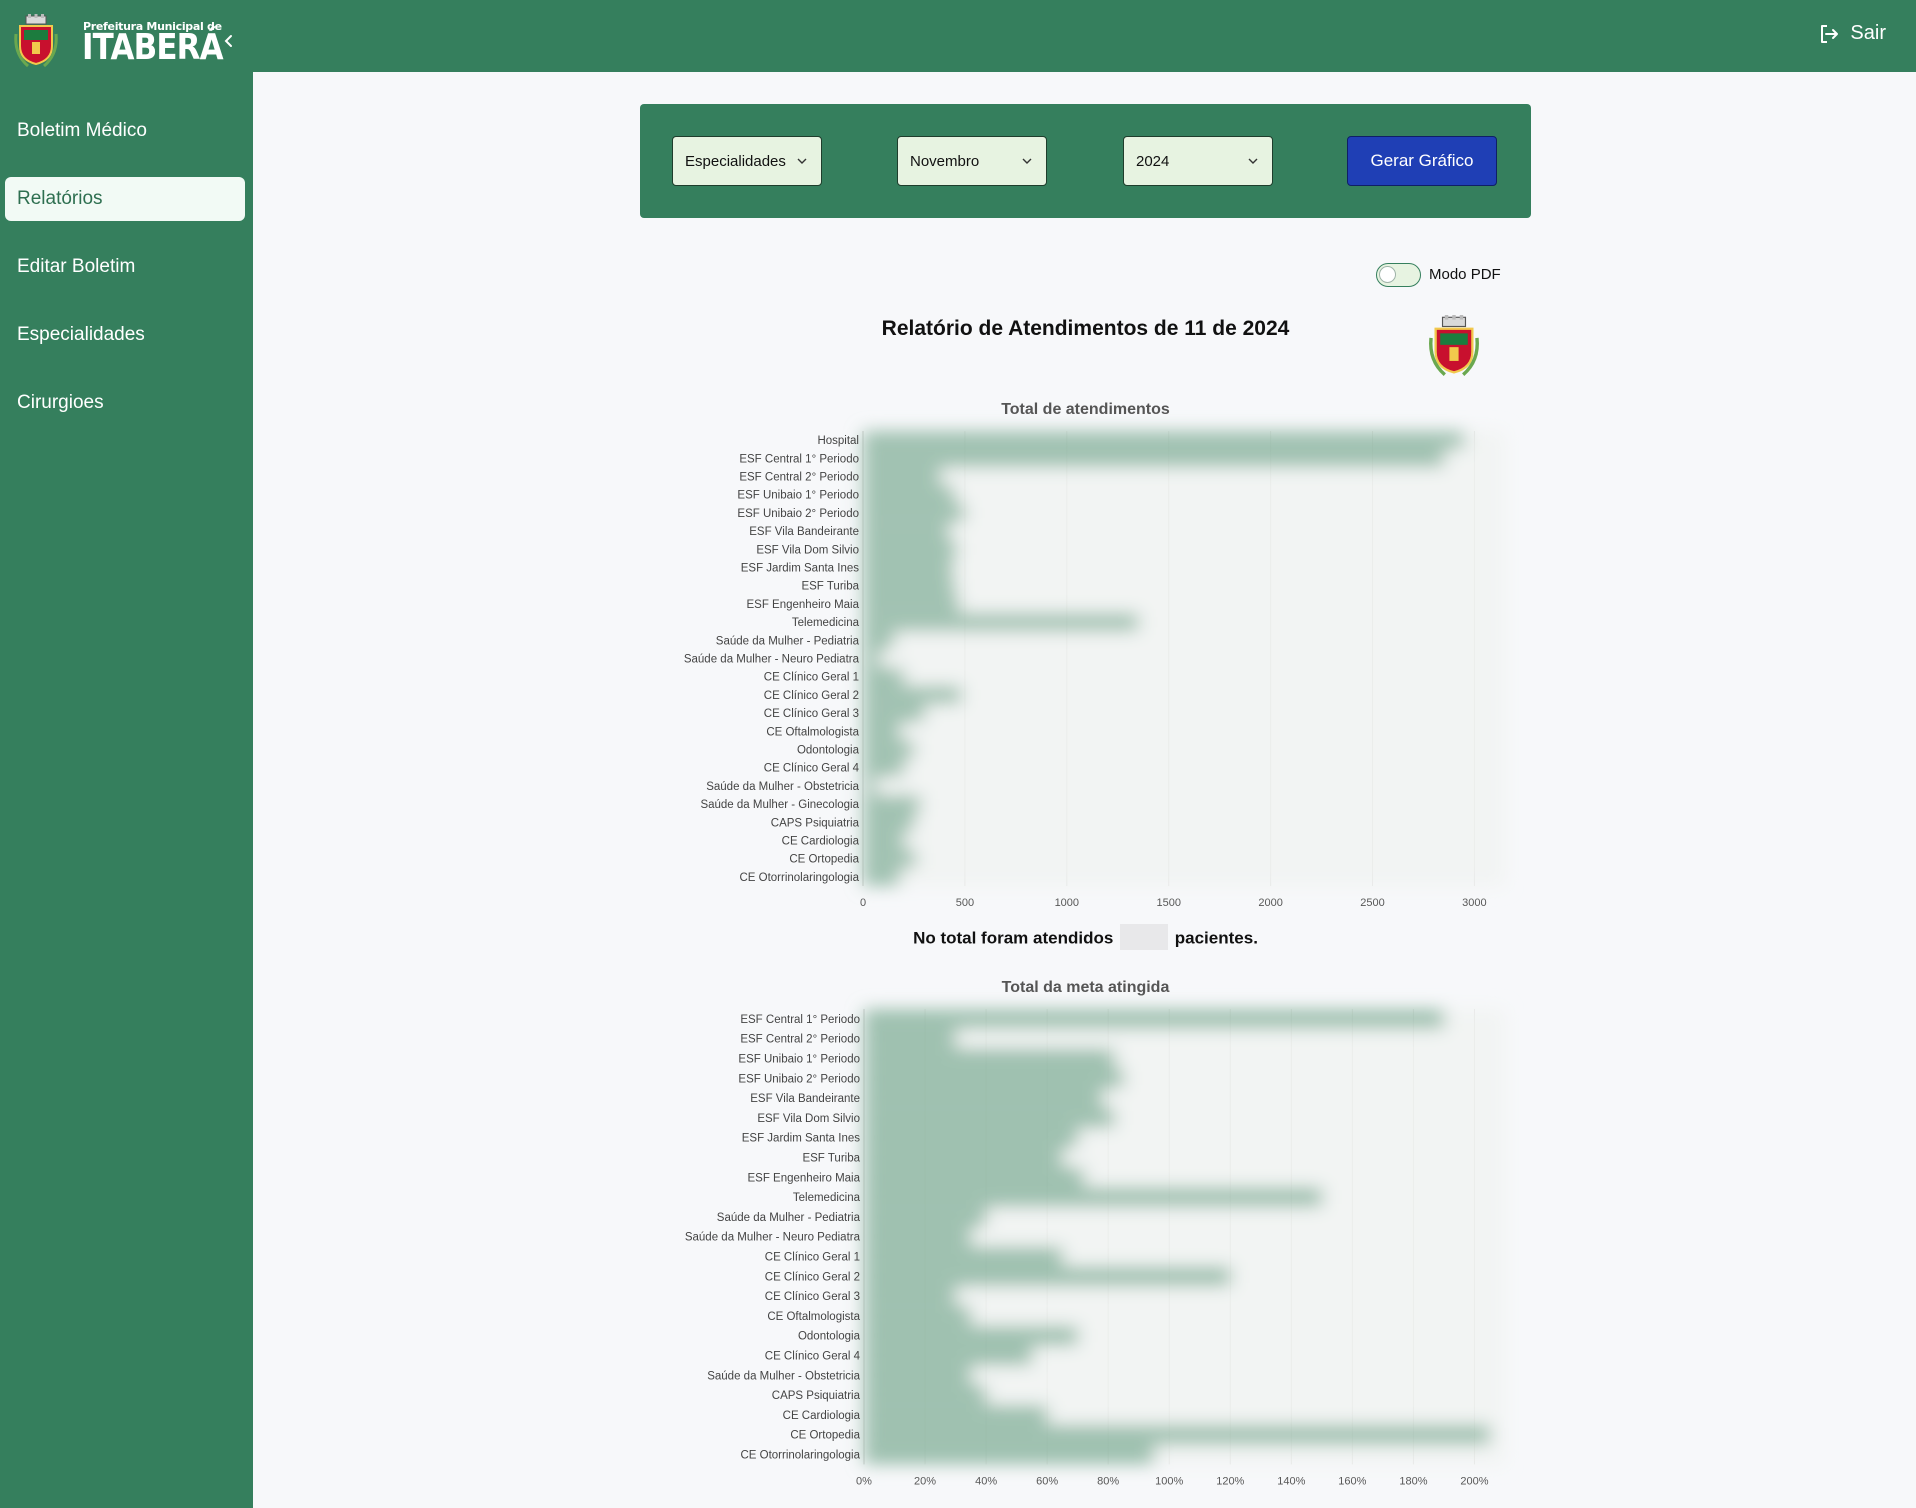 Image resolution: width=1916 pixels, height=1508 pixels. Describe the element at coordinates (1372, 903) in the screenshot. I see `x-tick-label: 2500` at that location.